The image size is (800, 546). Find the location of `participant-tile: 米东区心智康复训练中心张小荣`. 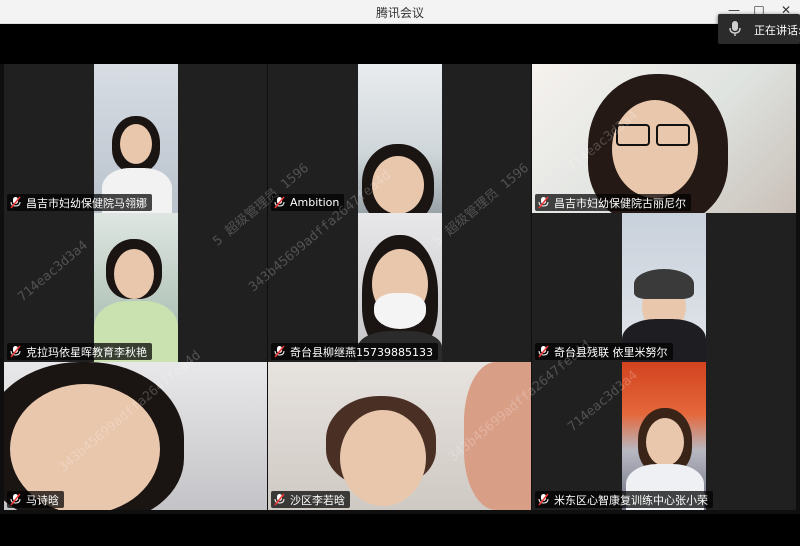

participant-tile: 米东区心智康复训练中心张小荣 is located at coordinates (664, 436).